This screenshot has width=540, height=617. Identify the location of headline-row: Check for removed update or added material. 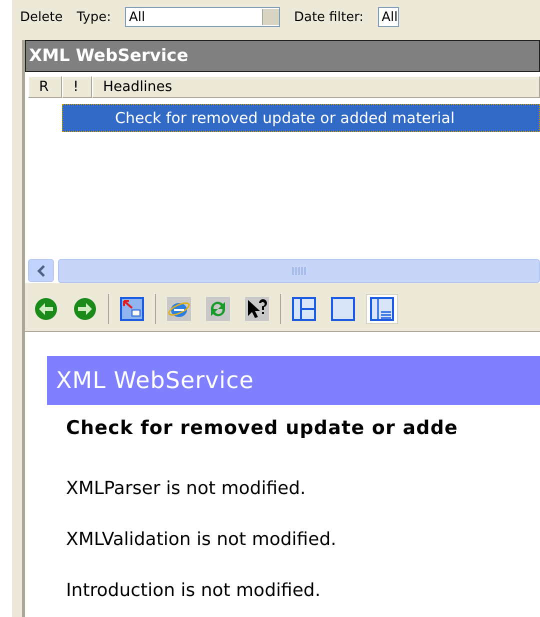
(301, 118).